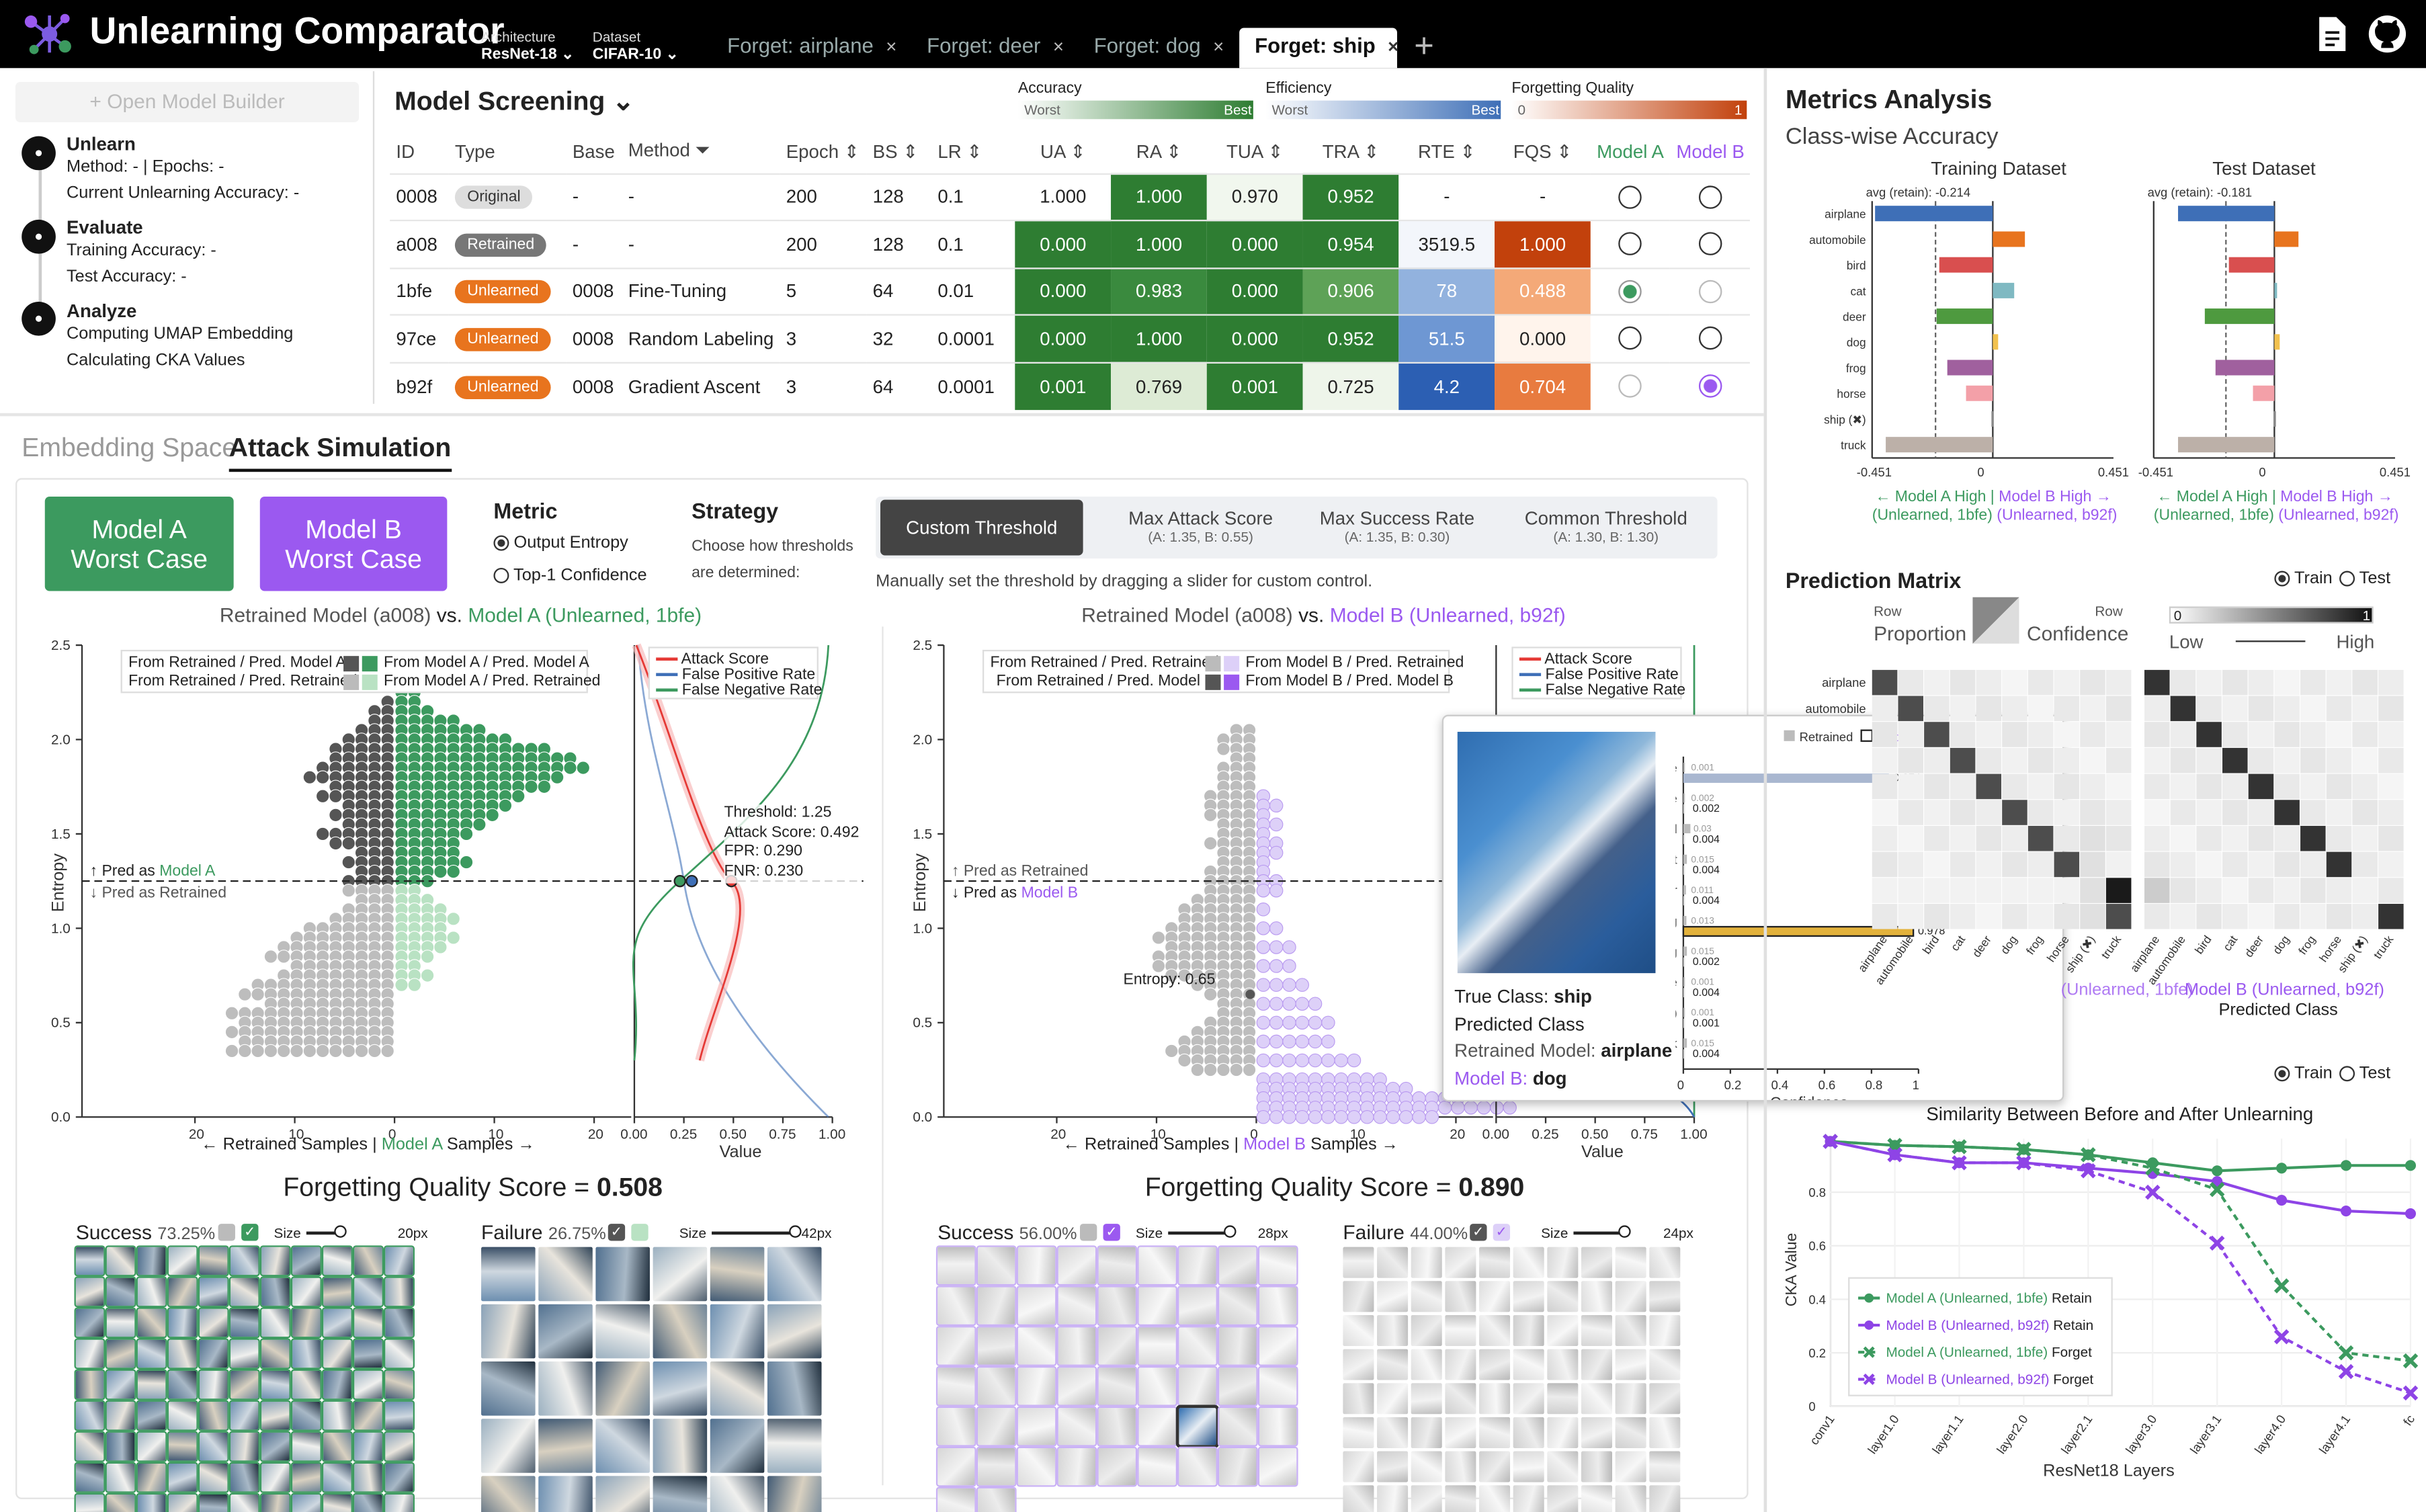 The height and width of the screenshot is (1512, 2426). What do you see at coordinates (1397, 527) in the screenshot?
I see `strategy-max-success-rate: Max Success Rate (A: 1.35, B: 0.30)` at bounding box center [1397, 527].